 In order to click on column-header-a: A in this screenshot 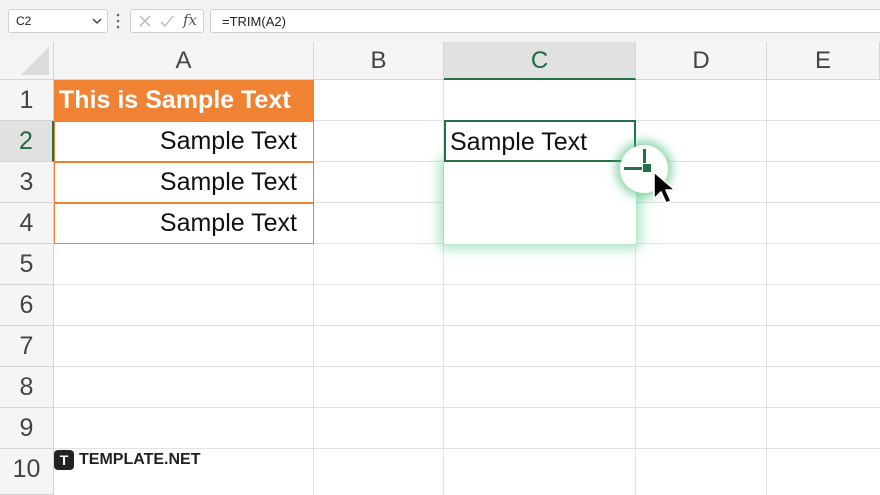, I will do `click(184, 61)`.